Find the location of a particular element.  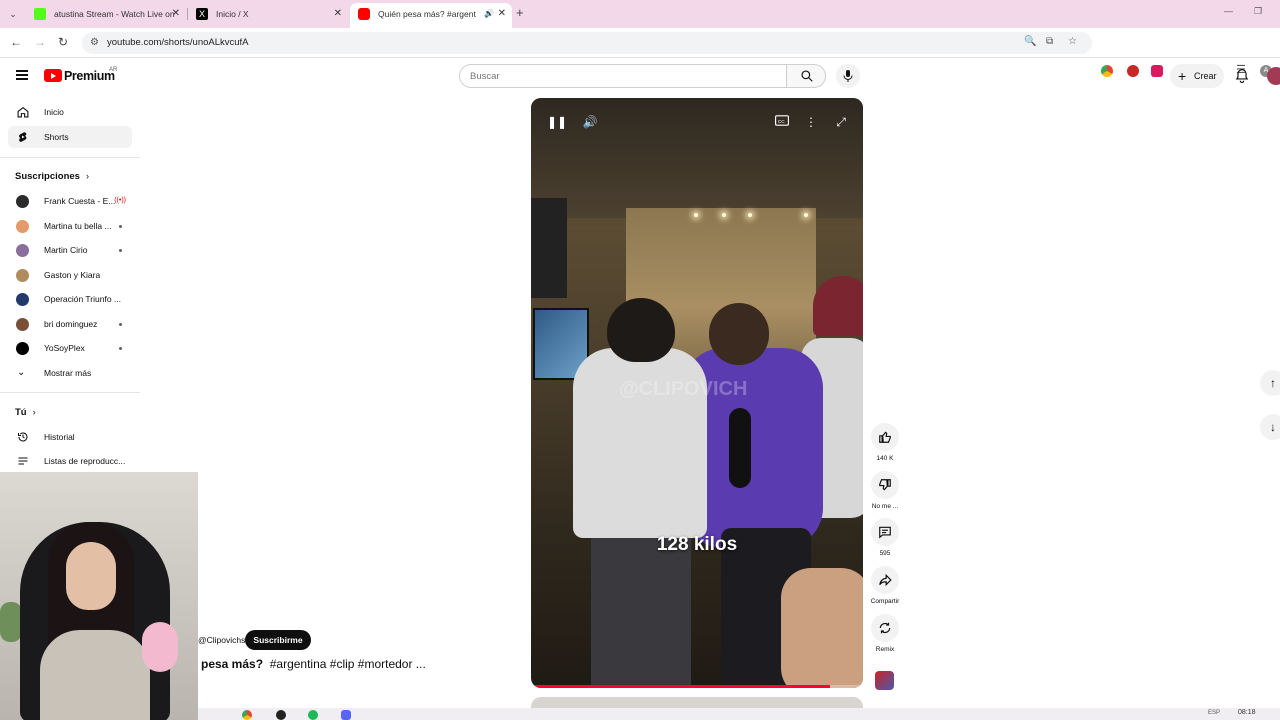

fullscreen-icon: ⤢ is located at coordinates (841, 122).